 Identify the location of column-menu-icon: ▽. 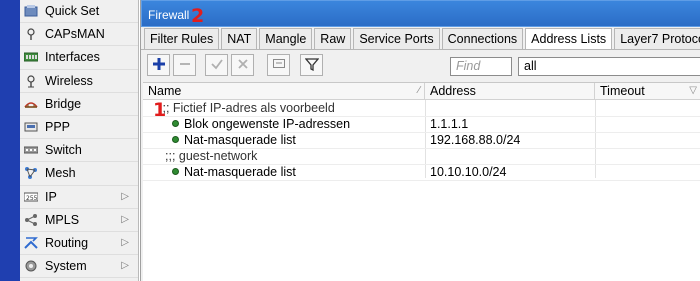
(693, 90).